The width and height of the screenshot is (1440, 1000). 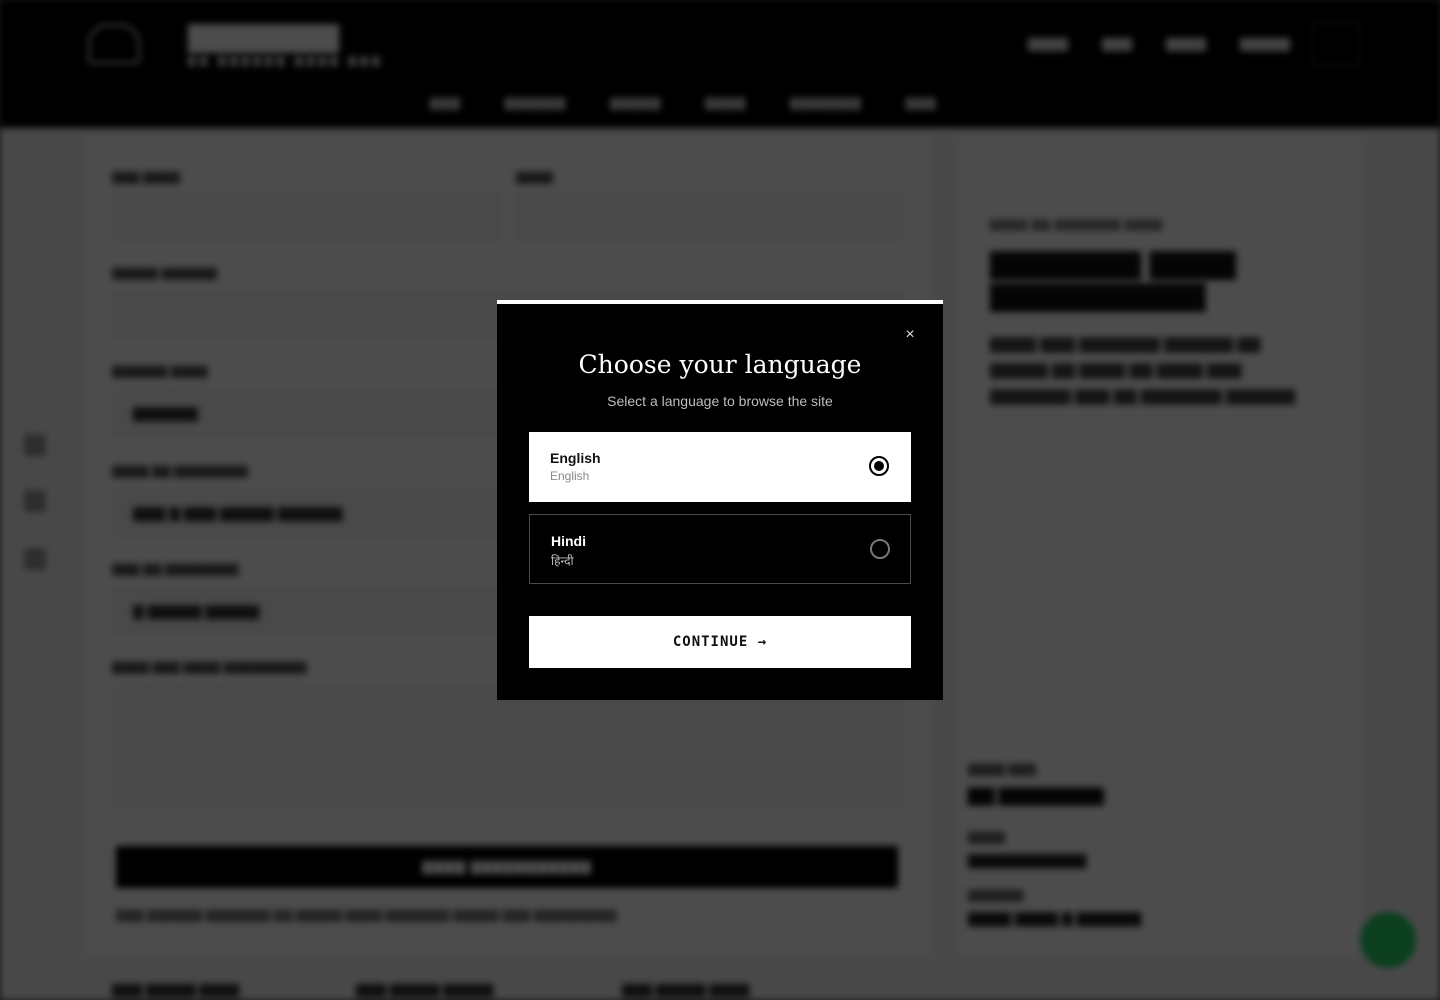 I want to click on radio-unselected-icon, so click(x=880, y=549).